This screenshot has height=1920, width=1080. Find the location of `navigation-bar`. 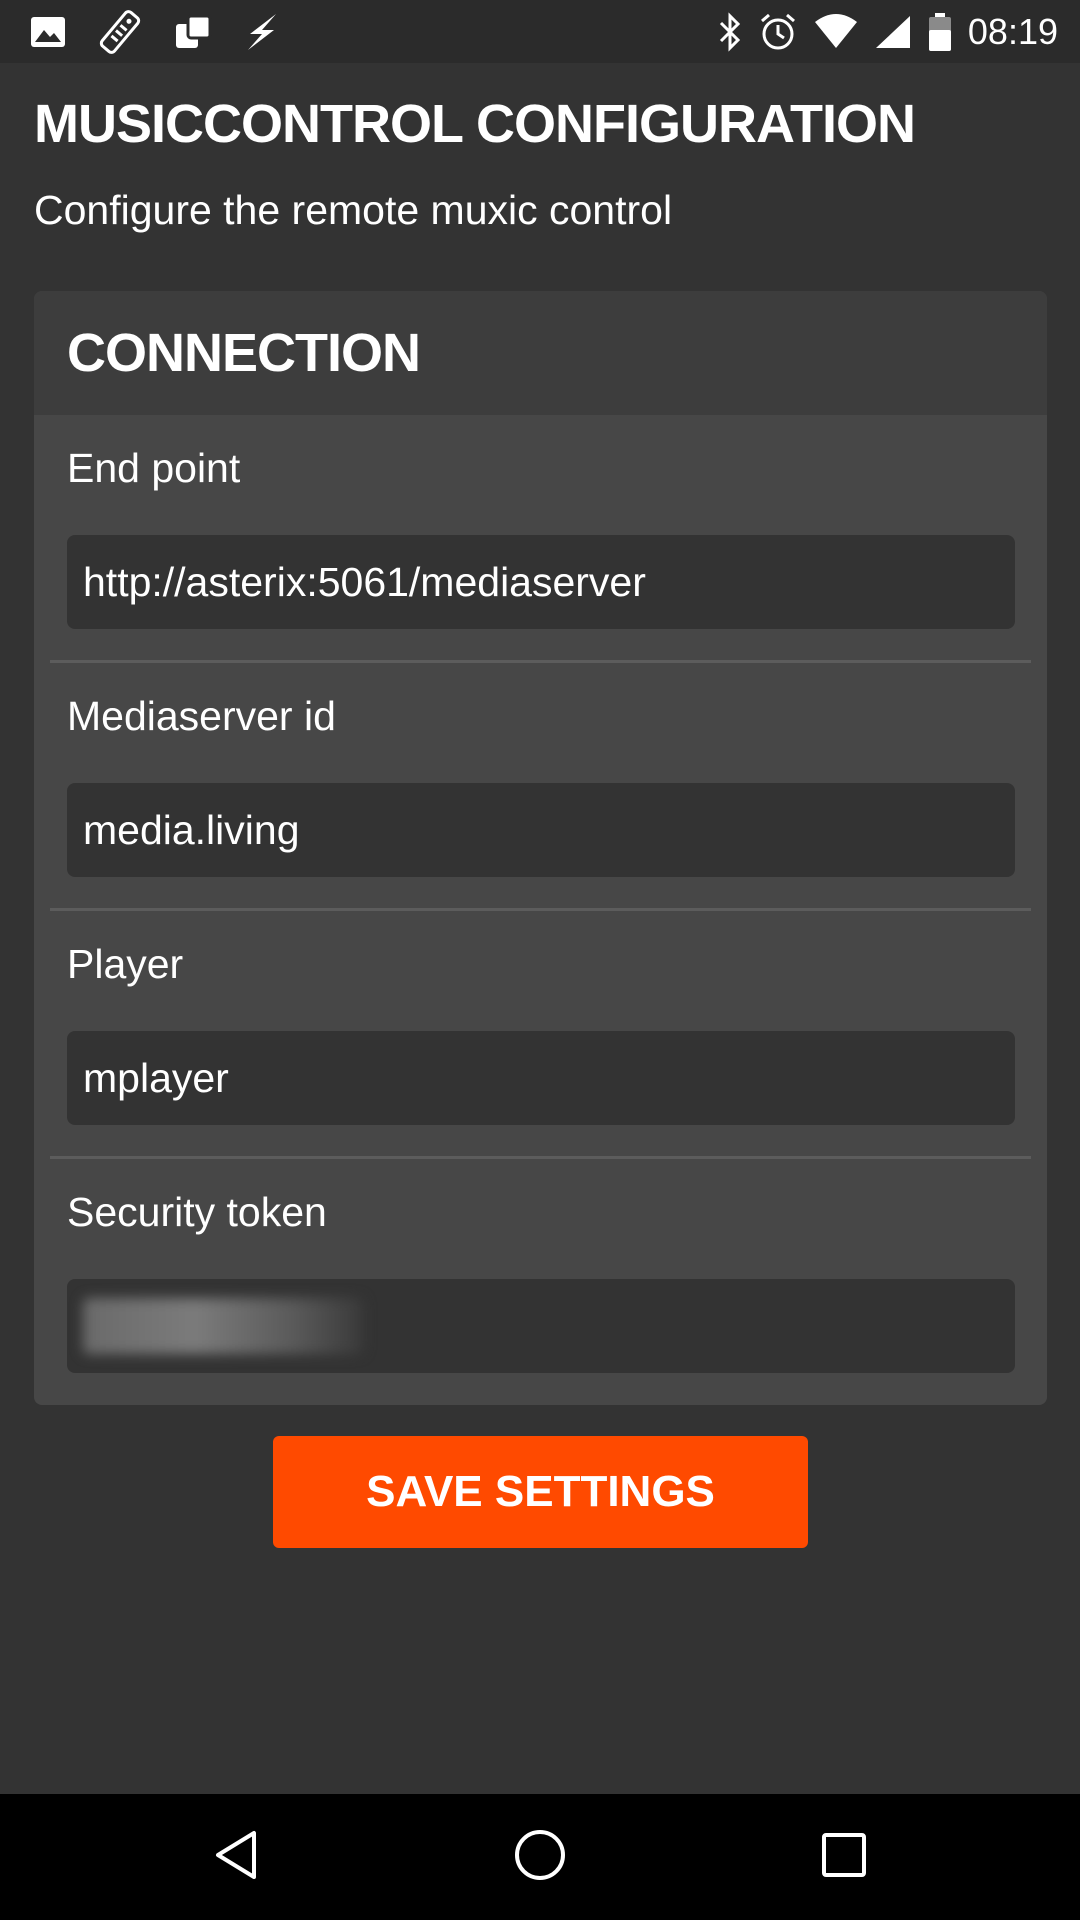

navigation-bar is located at coordinates (540, 1857).